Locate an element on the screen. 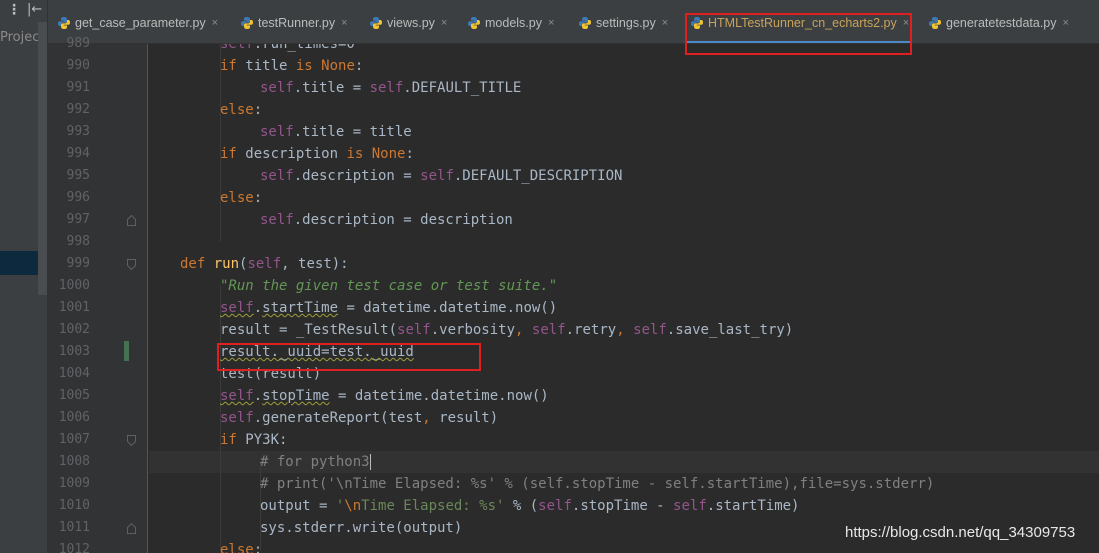  code-token: .verbosity is located at coordinates (473, 330).